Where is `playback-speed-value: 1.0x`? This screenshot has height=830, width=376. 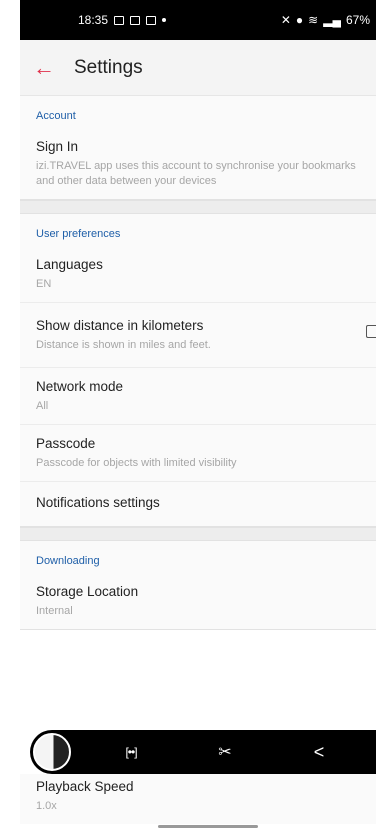 playback-speed-value: 1.0x is located at coordinates (46, 806).